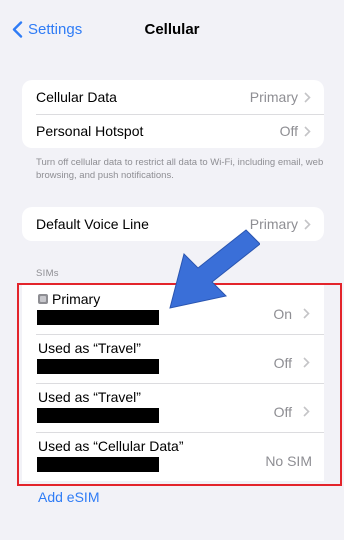 Image resolution: width=344 pixels, height=540 pixels. I want to click on sim-row-travel-1: Used as “Travel” Off, so click(173, 358).